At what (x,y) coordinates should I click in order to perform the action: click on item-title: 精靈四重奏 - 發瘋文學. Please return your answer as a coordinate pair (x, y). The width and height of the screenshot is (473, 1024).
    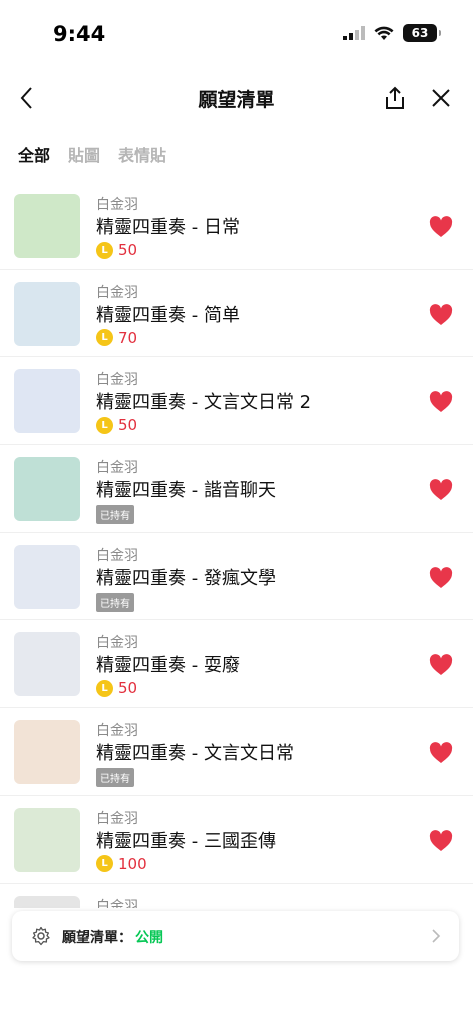
    Looking at the image, I should click on (186, 578).